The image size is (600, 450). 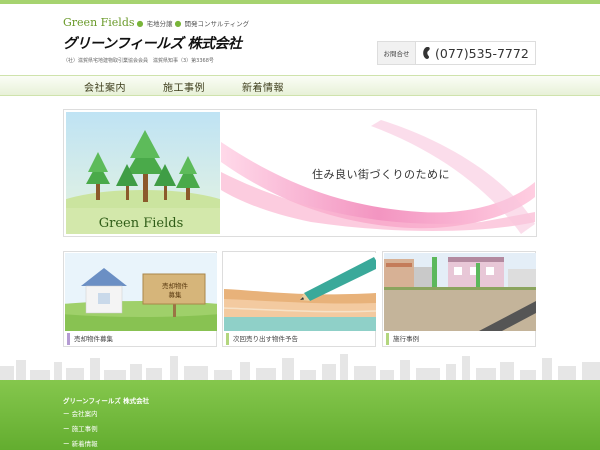 What do you see at coordinates (138, 61) in the screenshot?
I see `license-text: （社）滋賀県宅地建物取引業協会会員 滋賀県知事（3）第3368号` at bounding box center [138, 61].